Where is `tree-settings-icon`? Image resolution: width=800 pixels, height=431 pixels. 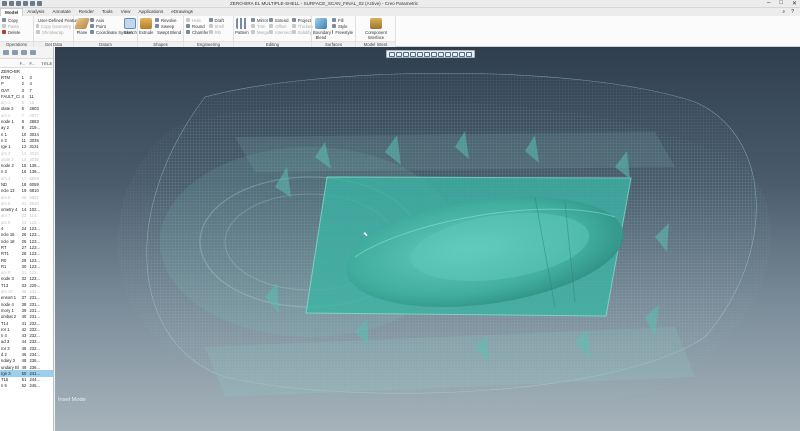
tree-settings-icon is located at coordinates (6, 52).